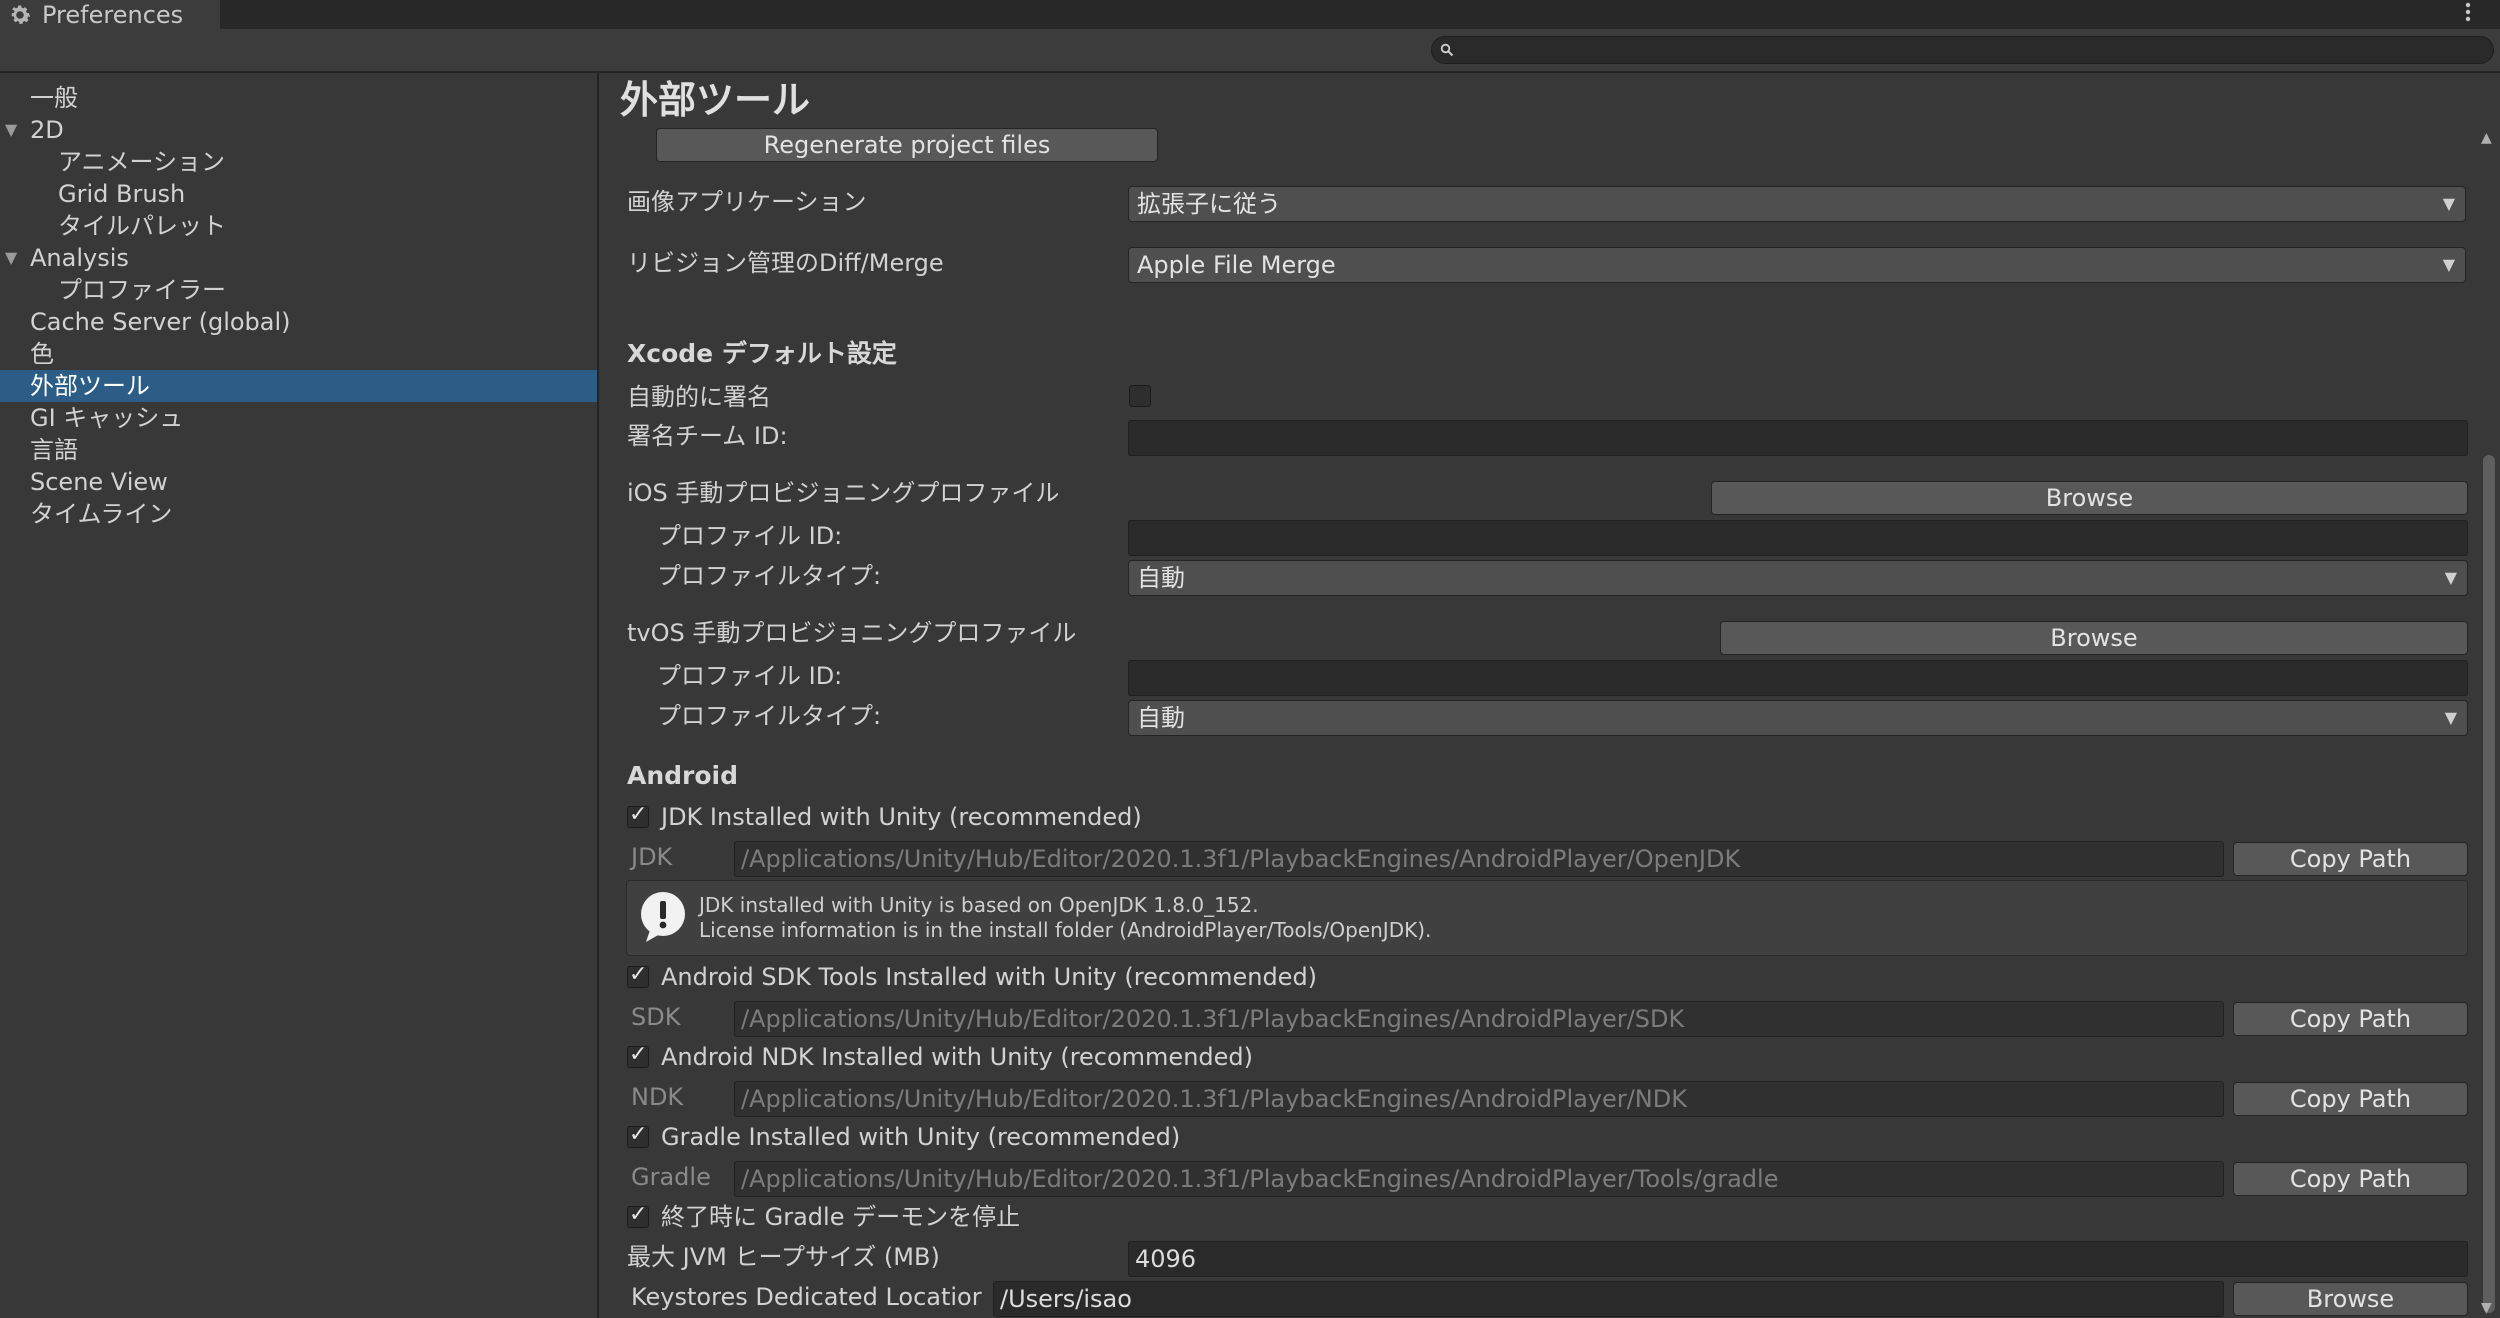 This screenshot has height=1318, width=2500. Describe the element at coordinates (715, 100) in the screenshot. I see `page-title: 外部ツール` at that location.